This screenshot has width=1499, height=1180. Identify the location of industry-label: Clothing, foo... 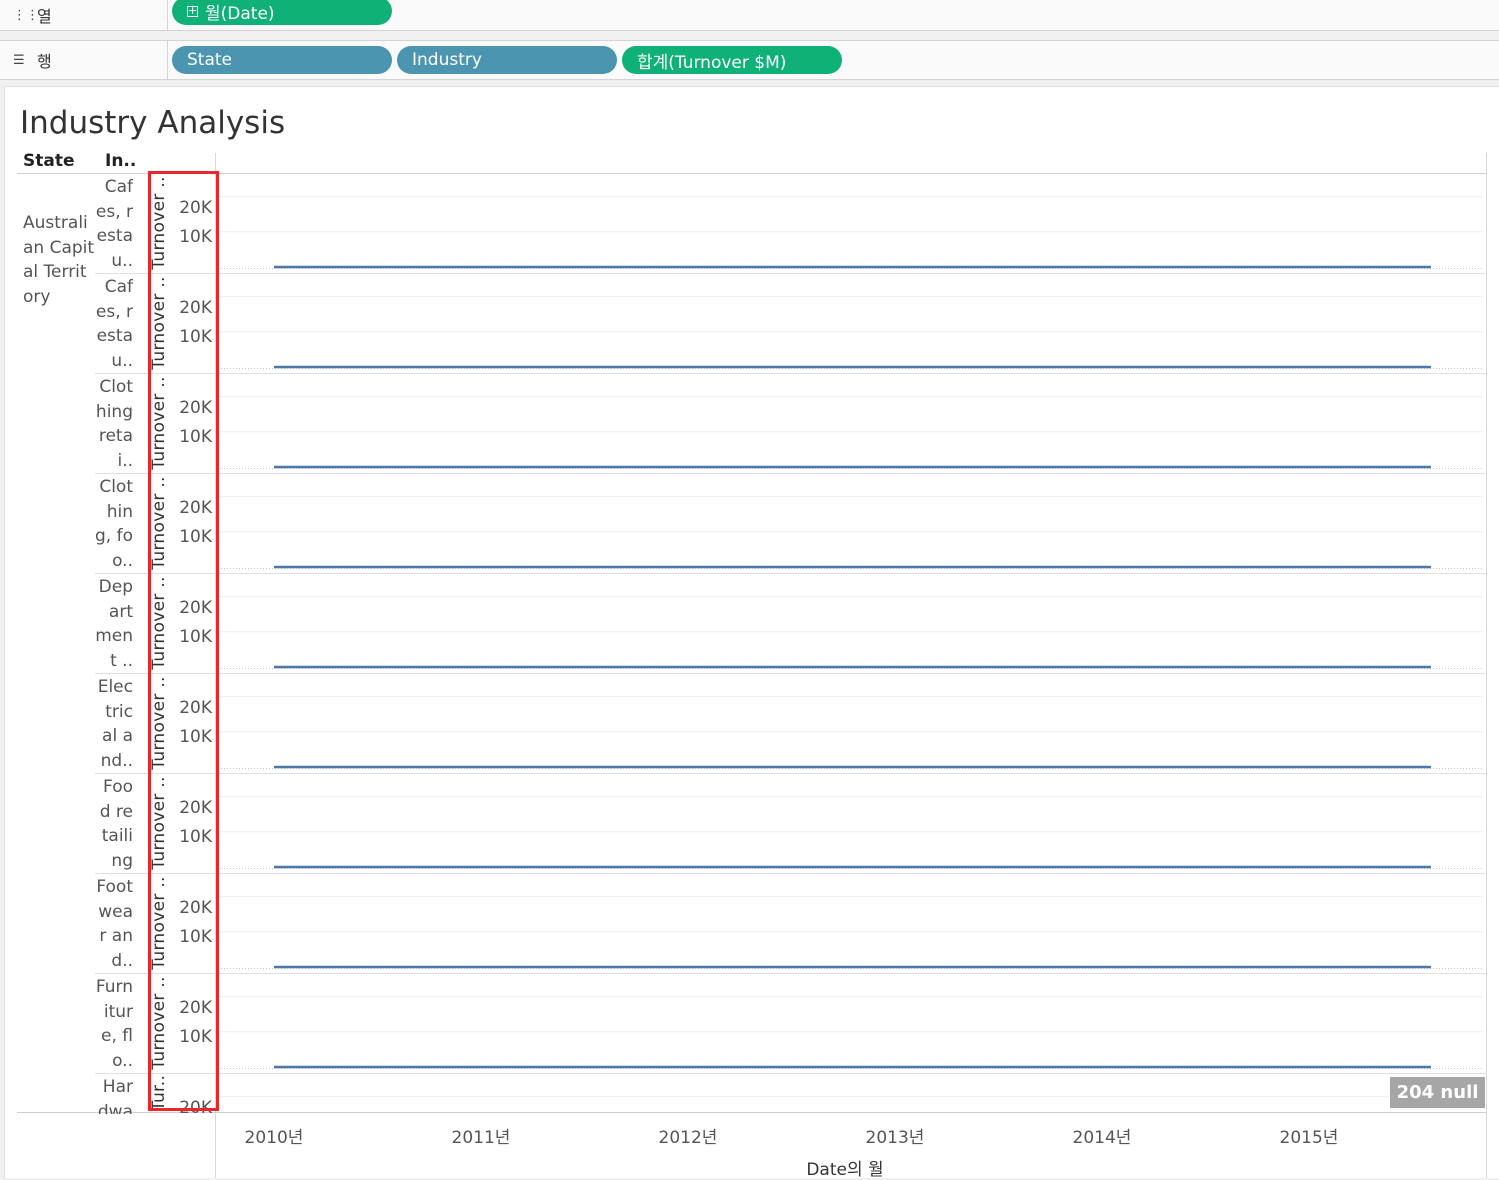
(114, 525).